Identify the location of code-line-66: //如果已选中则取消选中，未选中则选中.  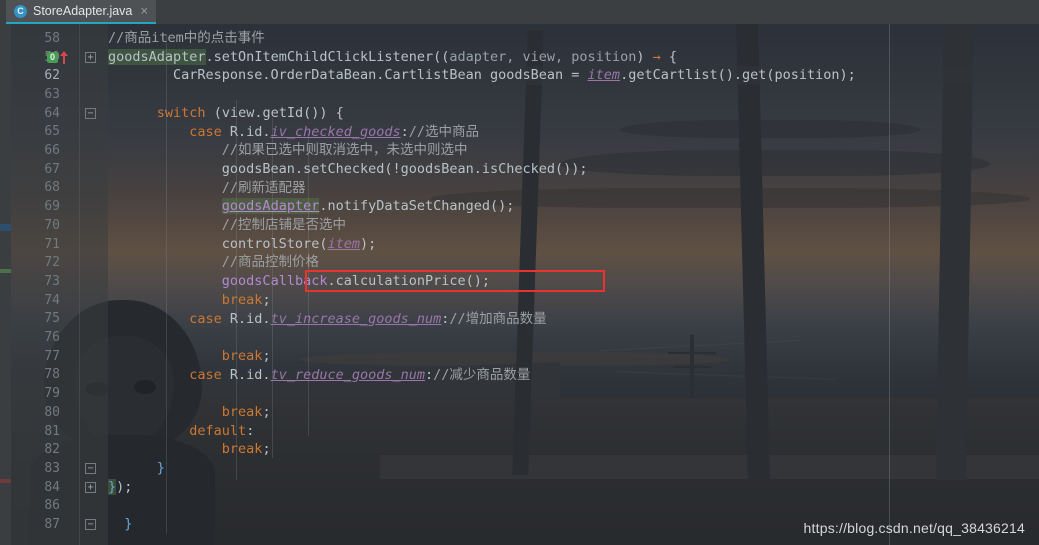
(288, 150).